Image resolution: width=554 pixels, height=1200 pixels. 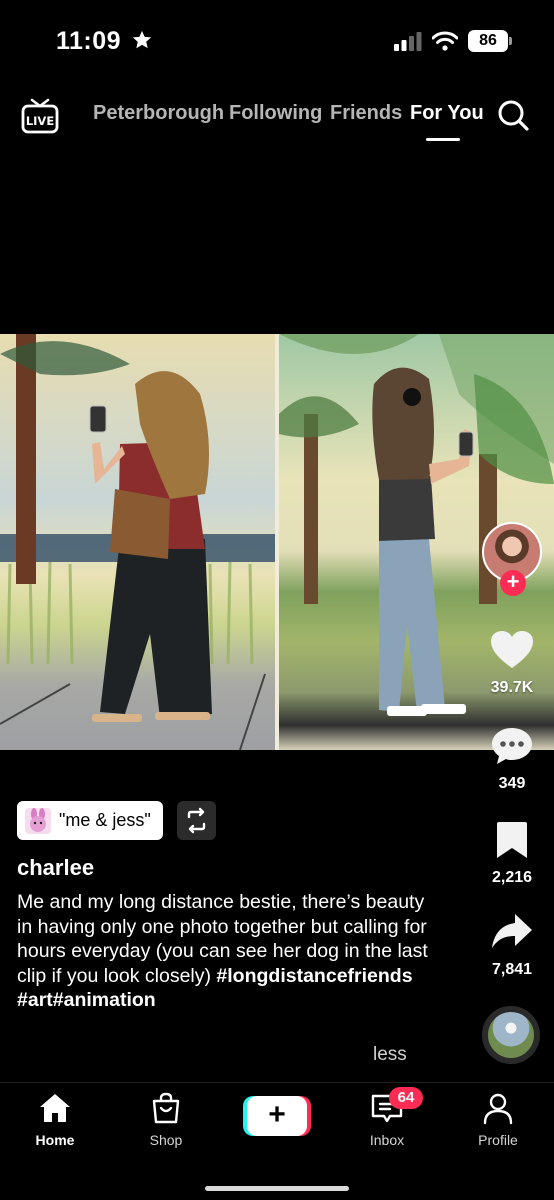 What do you see at coordinates (55, 1140) in the screenshot?
I see `nav-home-label: Home` at bounding box center [55, 1140].